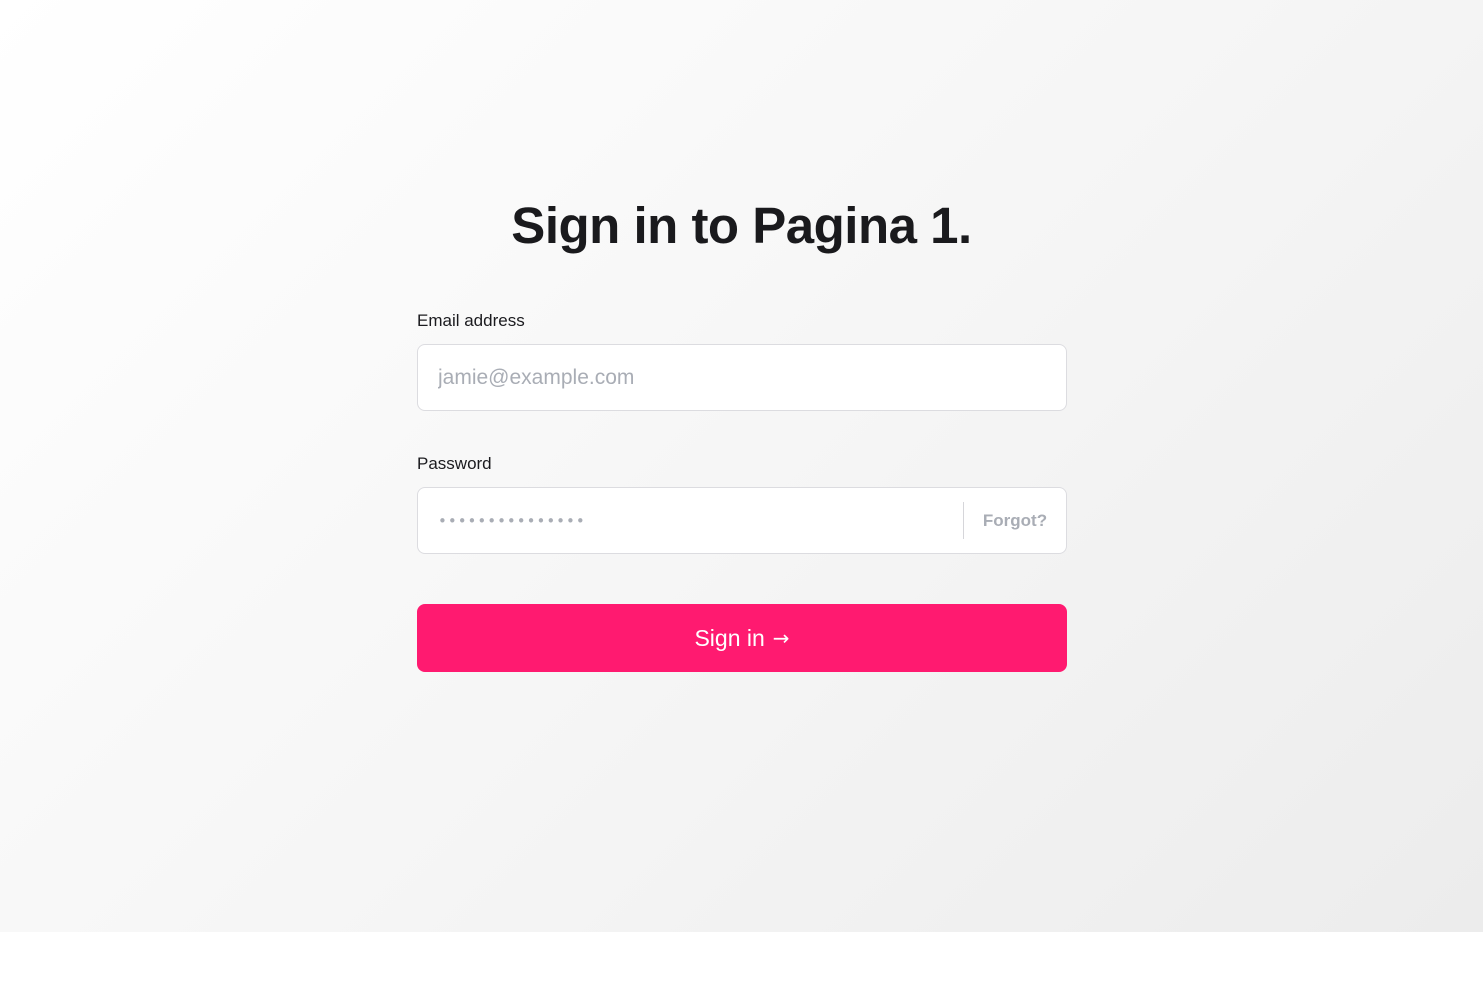  Describe the element at coordinates (454, 463) in the screenshot. I see `password-label: Password` at that location.